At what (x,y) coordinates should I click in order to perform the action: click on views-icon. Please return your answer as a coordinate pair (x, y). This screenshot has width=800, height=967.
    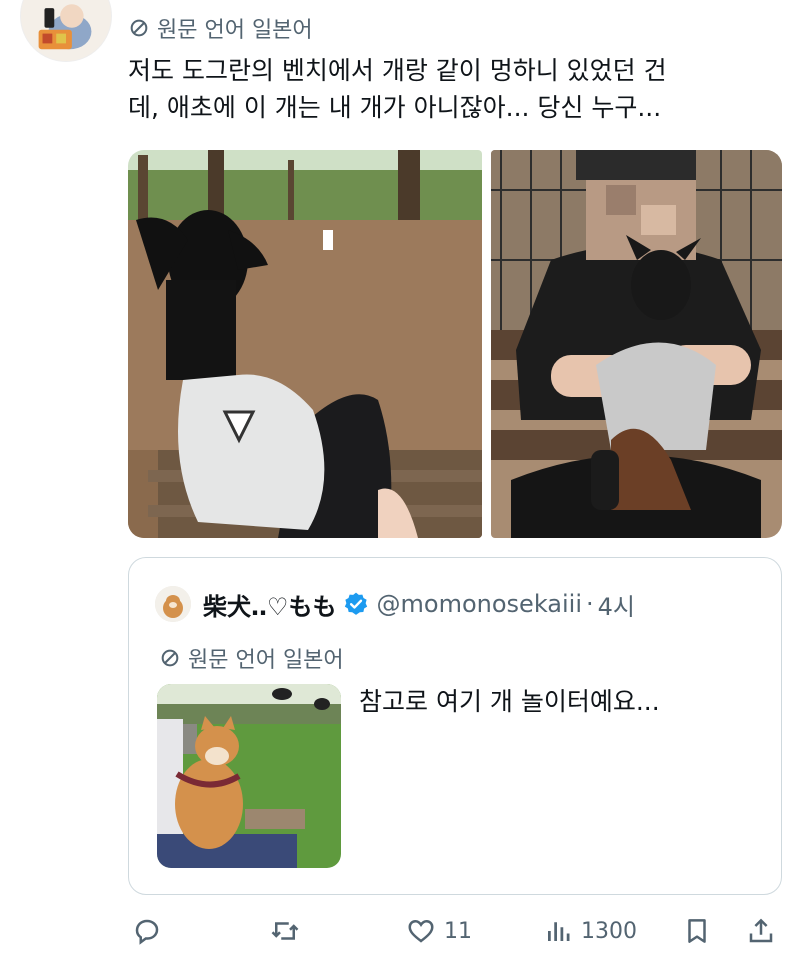
    Looking at the image, I should click on (559, 931).